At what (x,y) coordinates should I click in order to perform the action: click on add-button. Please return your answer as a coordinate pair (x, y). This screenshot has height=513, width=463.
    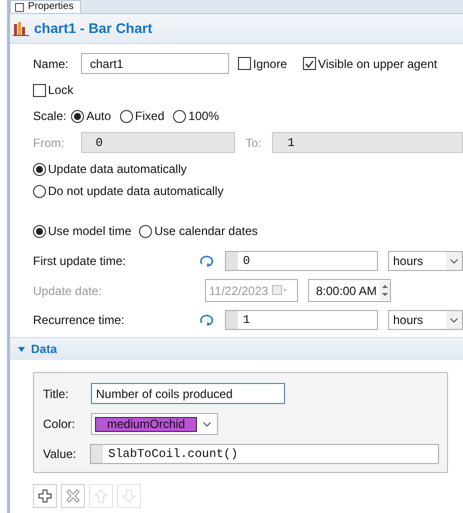
    Looking at the image, I should click on (45, 496).